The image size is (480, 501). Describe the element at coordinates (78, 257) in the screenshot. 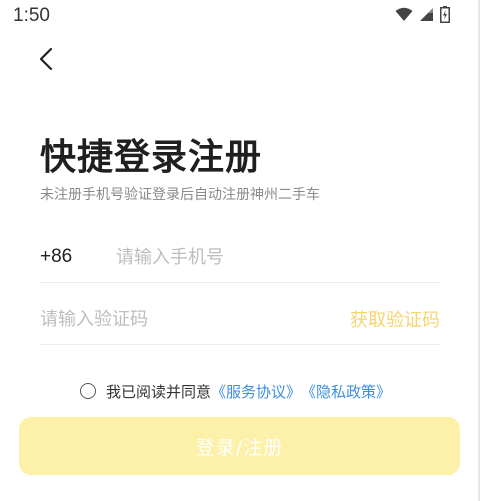

I see `country-code: +86` at that location.